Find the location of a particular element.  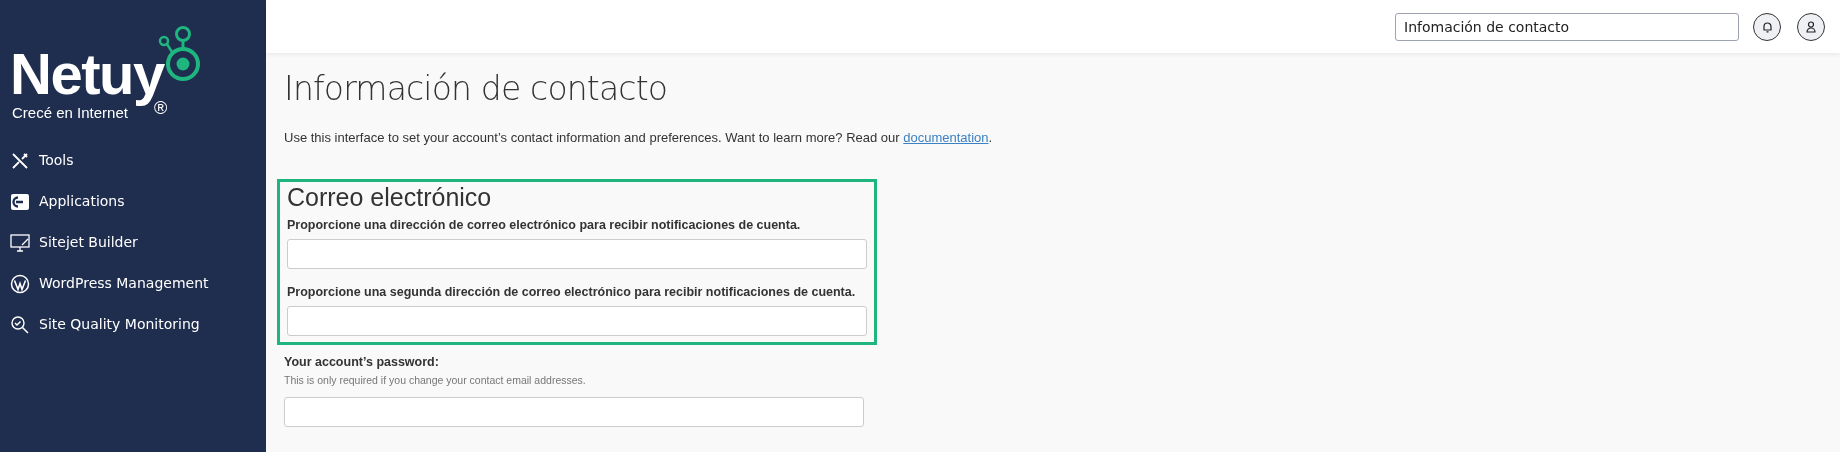

field-label: Your account’s password: is located at coordinates (362, 362).